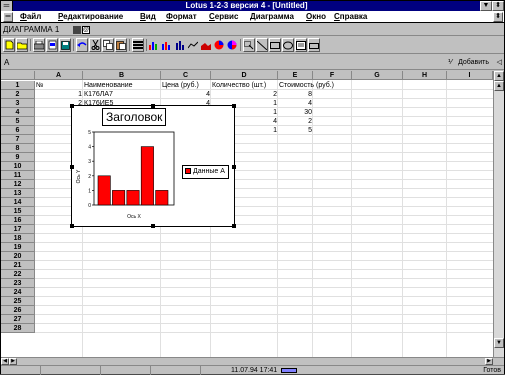  Describe the element at coordinates (18, 229) in the screenshot. I see `row-header: 17` at that location.